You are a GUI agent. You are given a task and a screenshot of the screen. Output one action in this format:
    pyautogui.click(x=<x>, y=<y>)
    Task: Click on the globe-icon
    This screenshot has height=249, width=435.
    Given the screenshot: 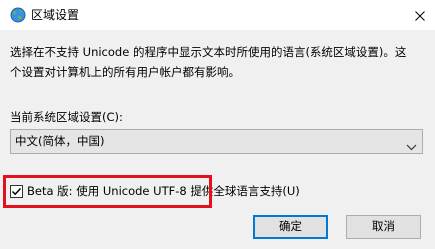 What is the action you would take?
    pyautogui.click(x=18, y=15)
    